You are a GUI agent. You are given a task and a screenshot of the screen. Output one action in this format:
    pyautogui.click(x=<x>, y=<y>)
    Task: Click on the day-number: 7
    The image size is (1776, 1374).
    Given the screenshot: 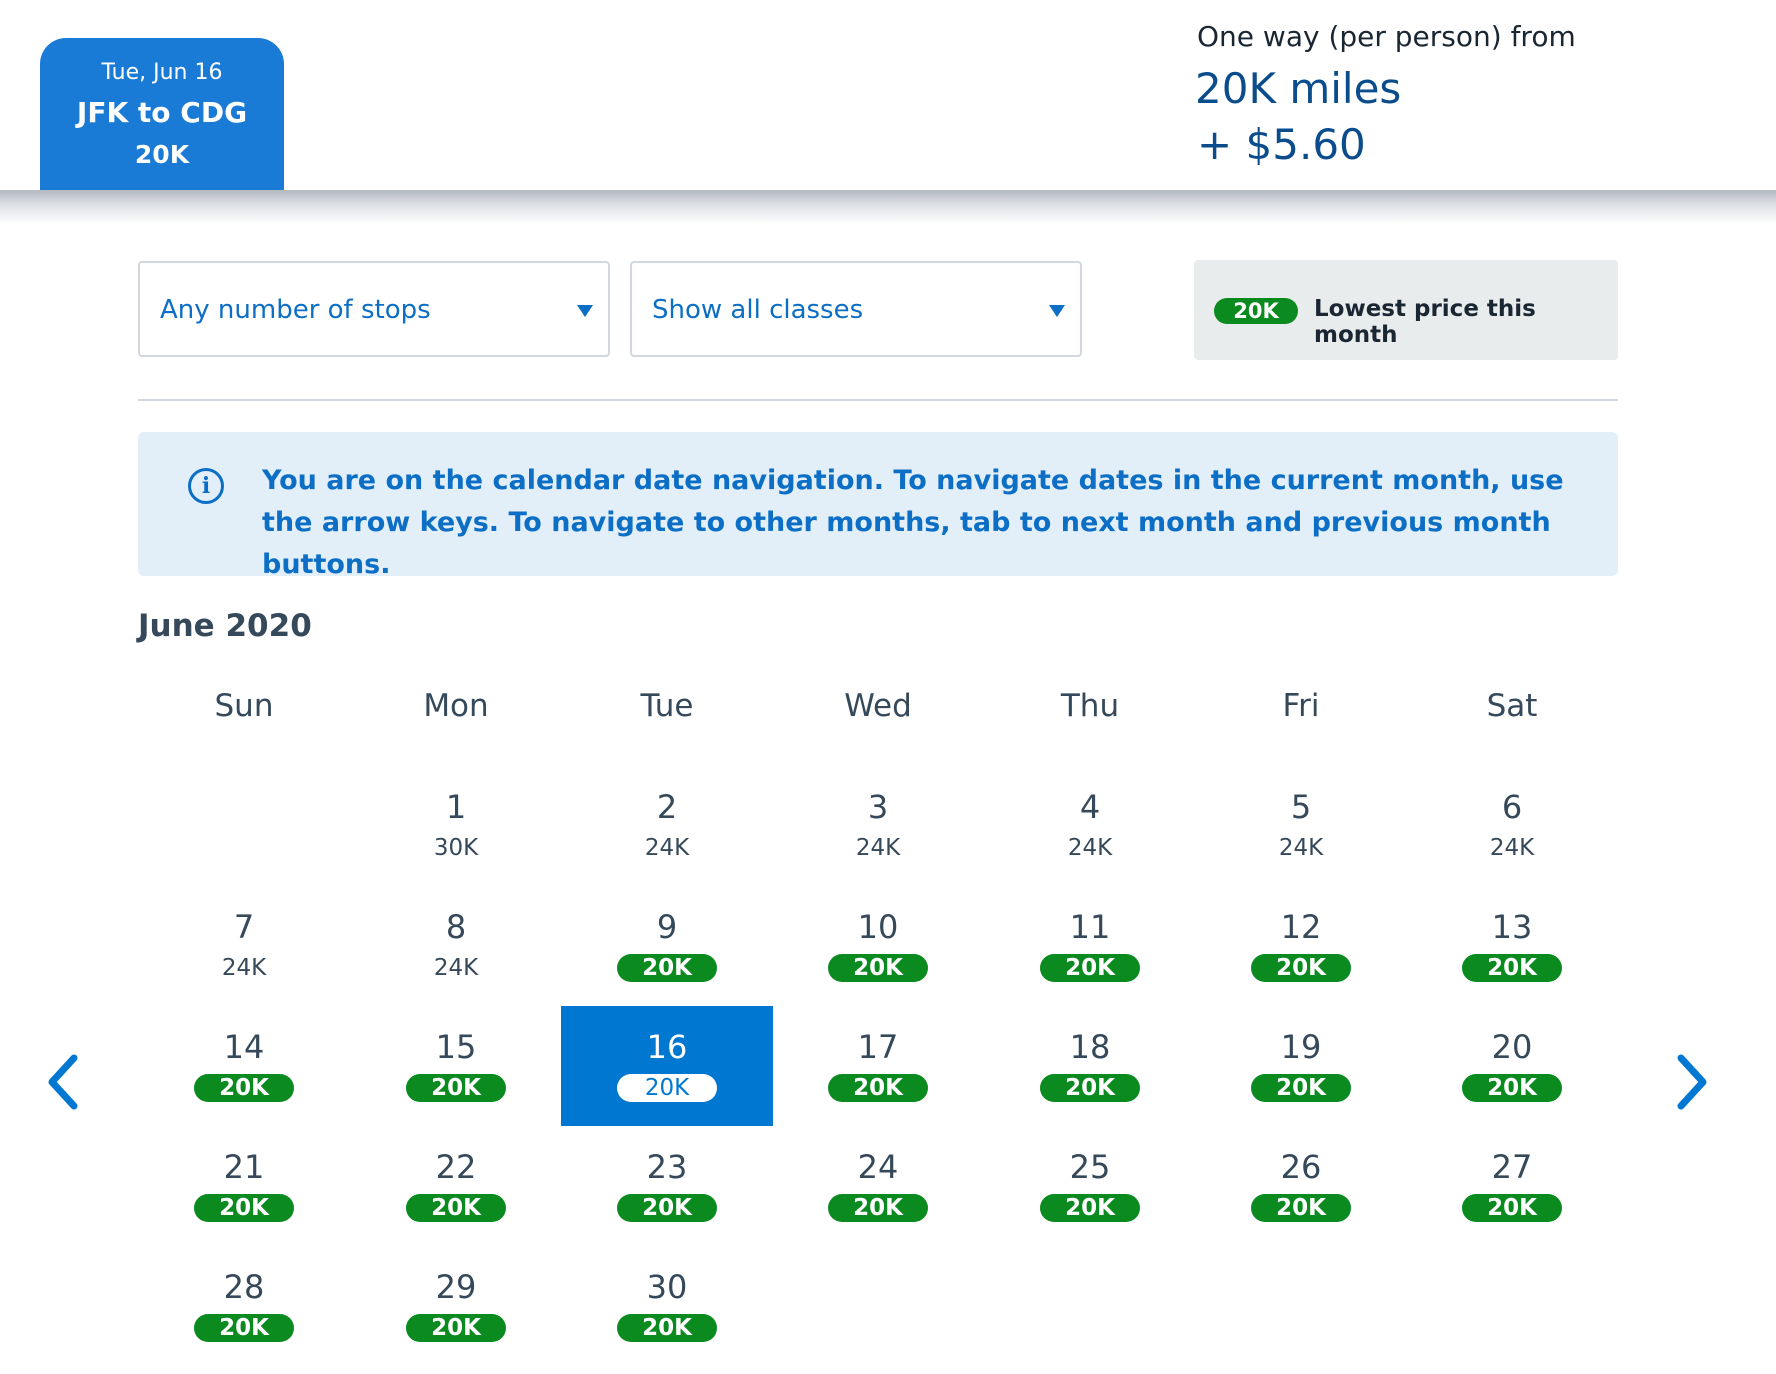 What is the action you would take?
    pyautogui.click(x=244, y=927)
    